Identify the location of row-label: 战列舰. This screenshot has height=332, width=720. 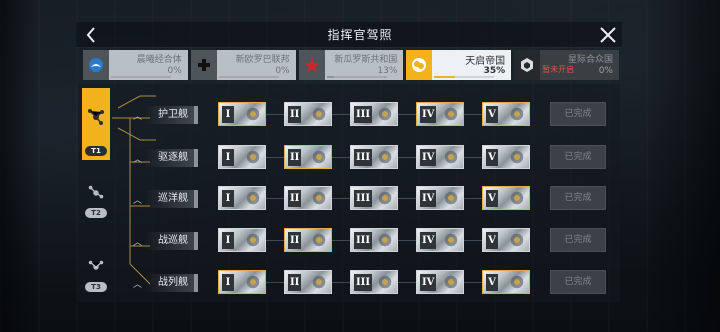
(171, 283).